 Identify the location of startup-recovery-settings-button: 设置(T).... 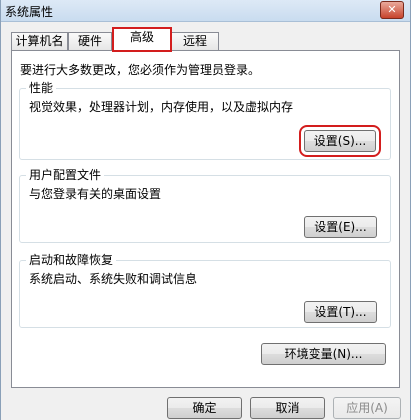
(340, 312).